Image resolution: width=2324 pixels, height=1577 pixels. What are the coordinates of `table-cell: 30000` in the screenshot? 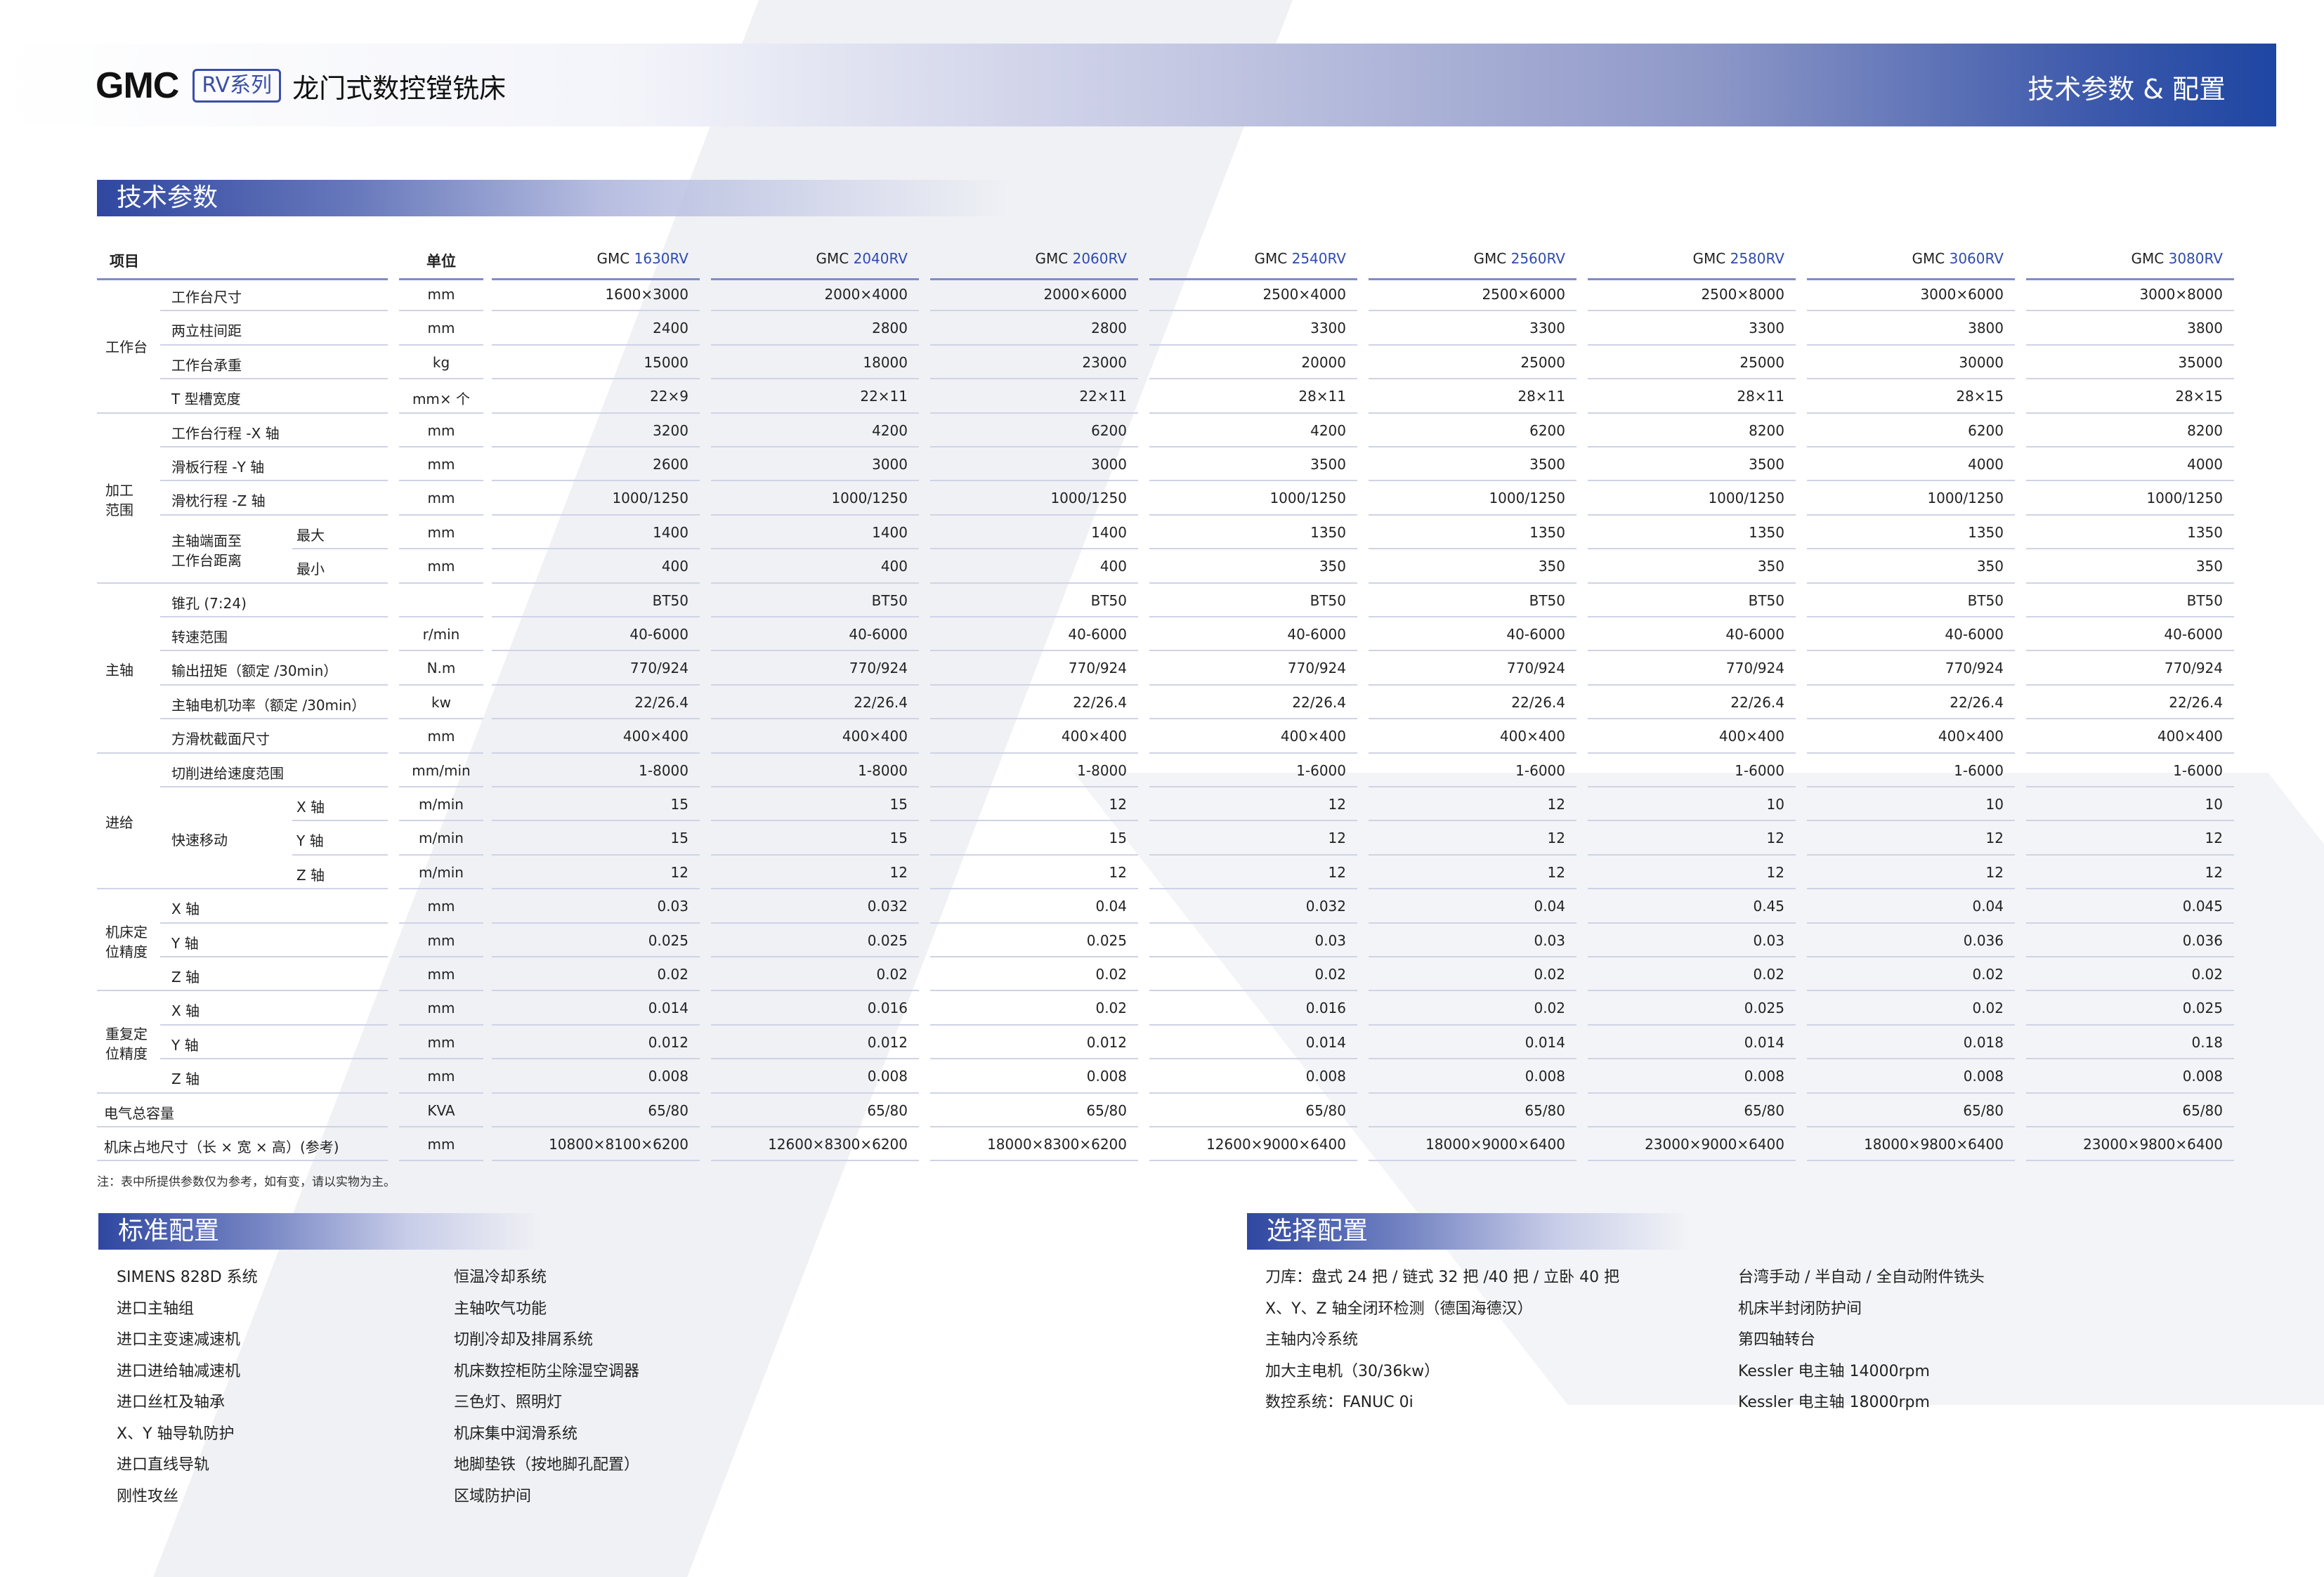 It's located at (1981, 362).